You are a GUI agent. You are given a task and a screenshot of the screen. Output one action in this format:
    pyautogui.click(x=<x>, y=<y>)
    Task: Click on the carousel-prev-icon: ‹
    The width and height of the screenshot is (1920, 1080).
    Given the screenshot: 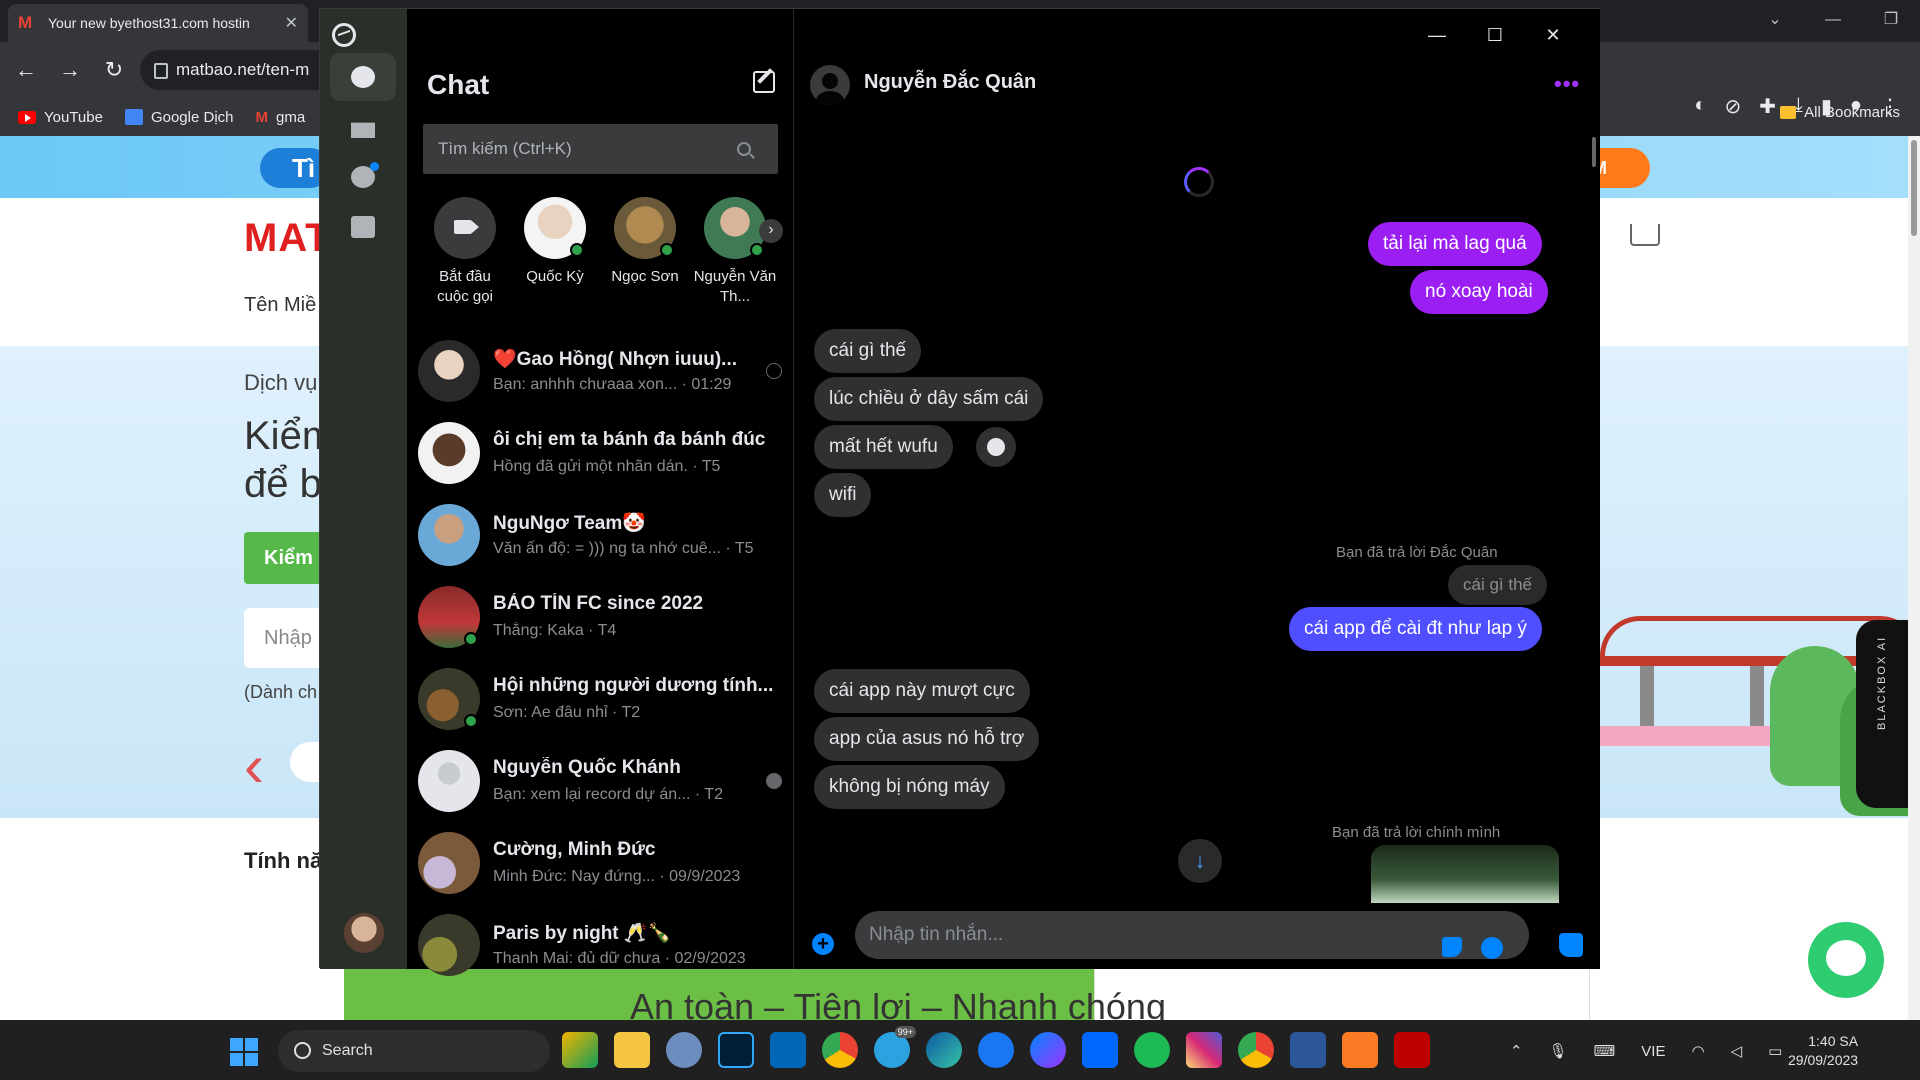 What is the action you would take?
    pyautogui.click(x=254, y=766)
    